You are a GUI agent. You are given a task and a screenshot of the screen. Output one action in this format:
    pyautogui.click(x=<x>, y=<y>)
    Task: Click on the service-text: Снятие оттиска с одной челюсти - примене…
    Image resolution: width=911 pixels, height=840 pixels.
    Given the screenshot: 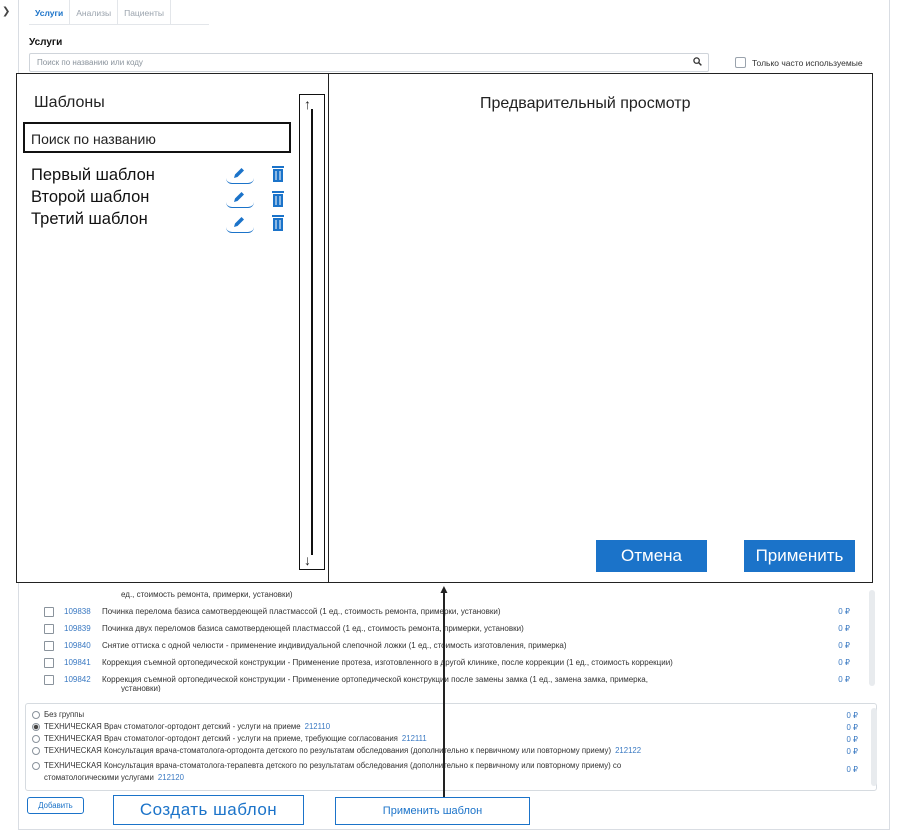 What is the action you would take?
    pyautogui.click(x=334, y=645)
    